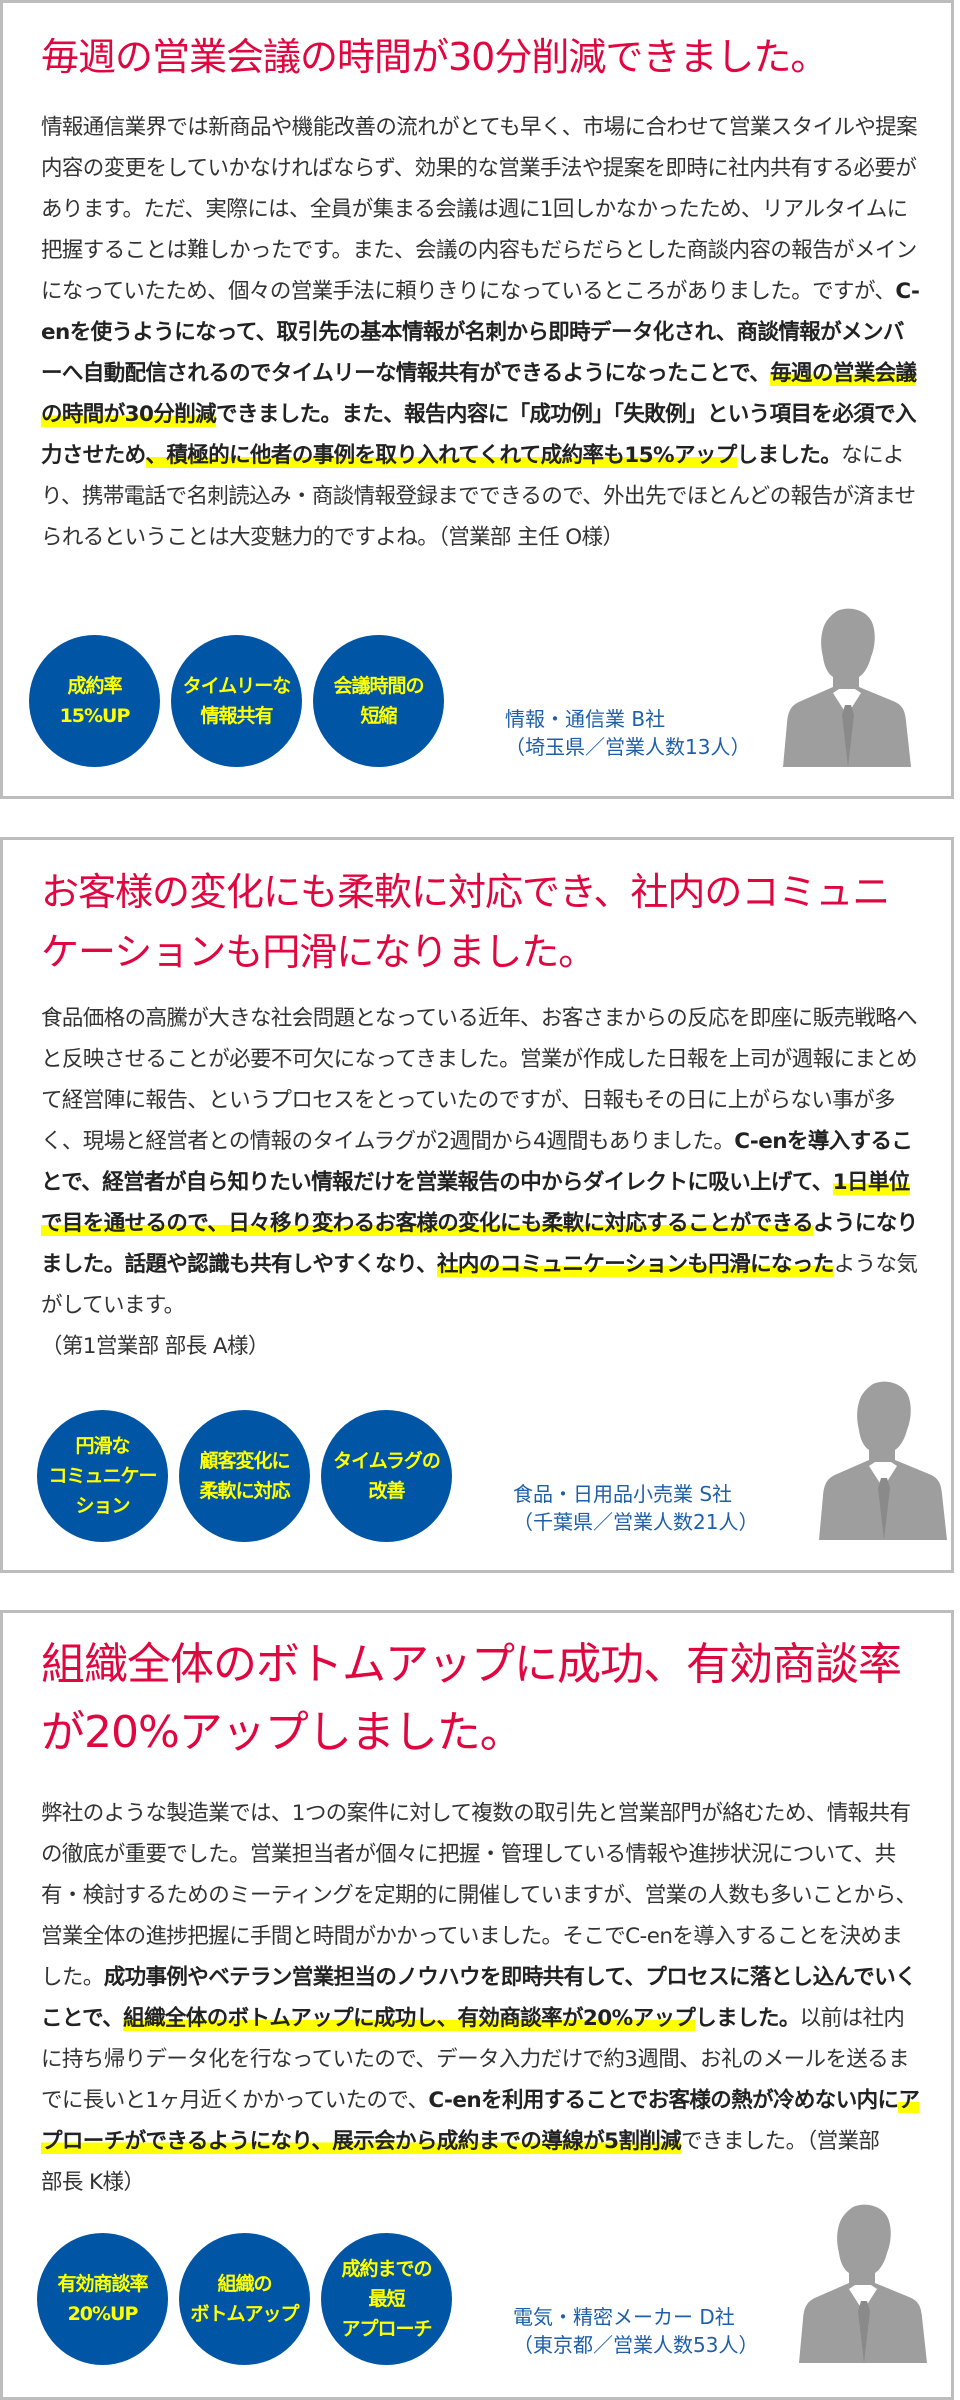  I want to click on badge-label-line: 円滑な, so click(102, 1446).